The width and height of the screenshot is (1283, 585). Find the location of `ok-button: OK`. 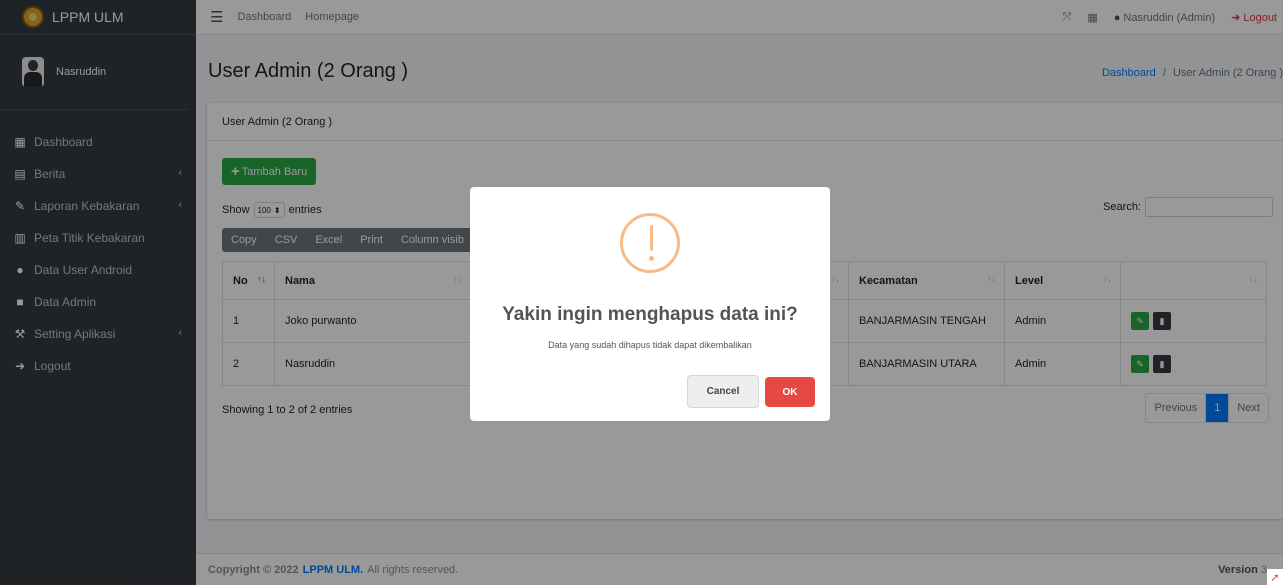

ok-button: OK is located at coordinates (790, 392).